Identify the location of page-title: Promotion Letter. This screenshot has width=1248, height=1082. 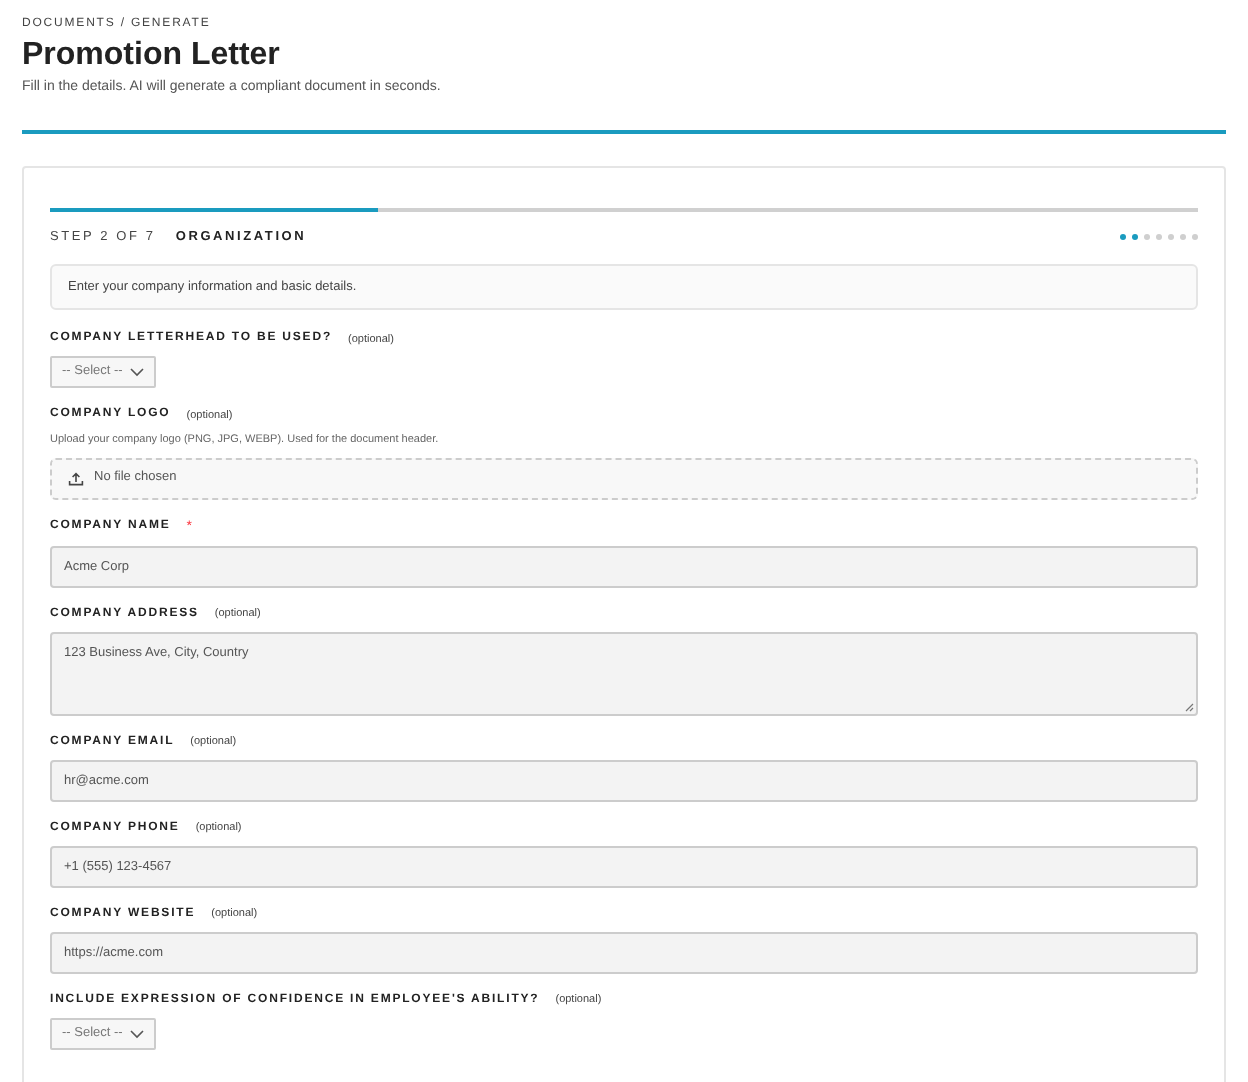
(152, 56).